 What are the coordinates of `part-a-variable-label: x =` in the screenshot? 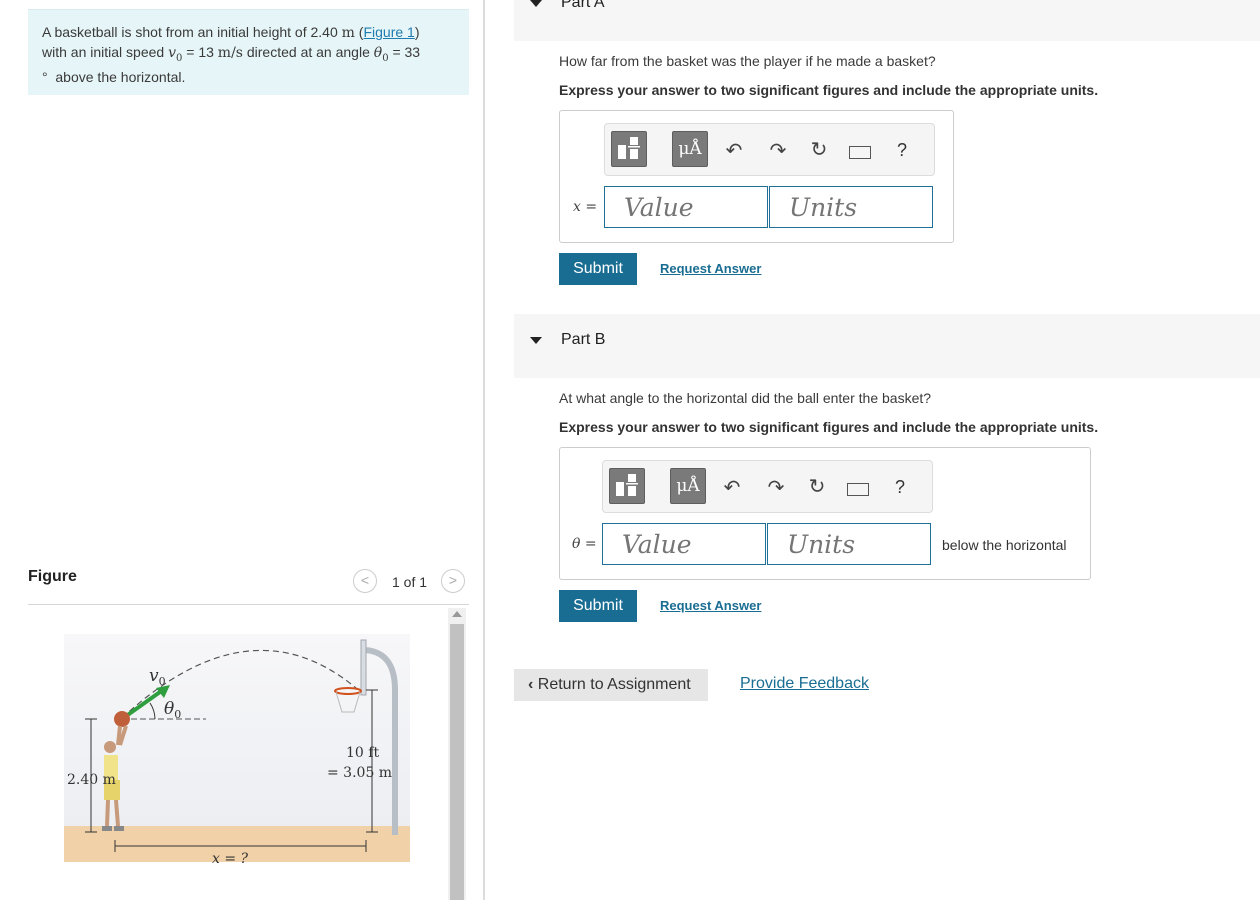 It's located at (585, 207).